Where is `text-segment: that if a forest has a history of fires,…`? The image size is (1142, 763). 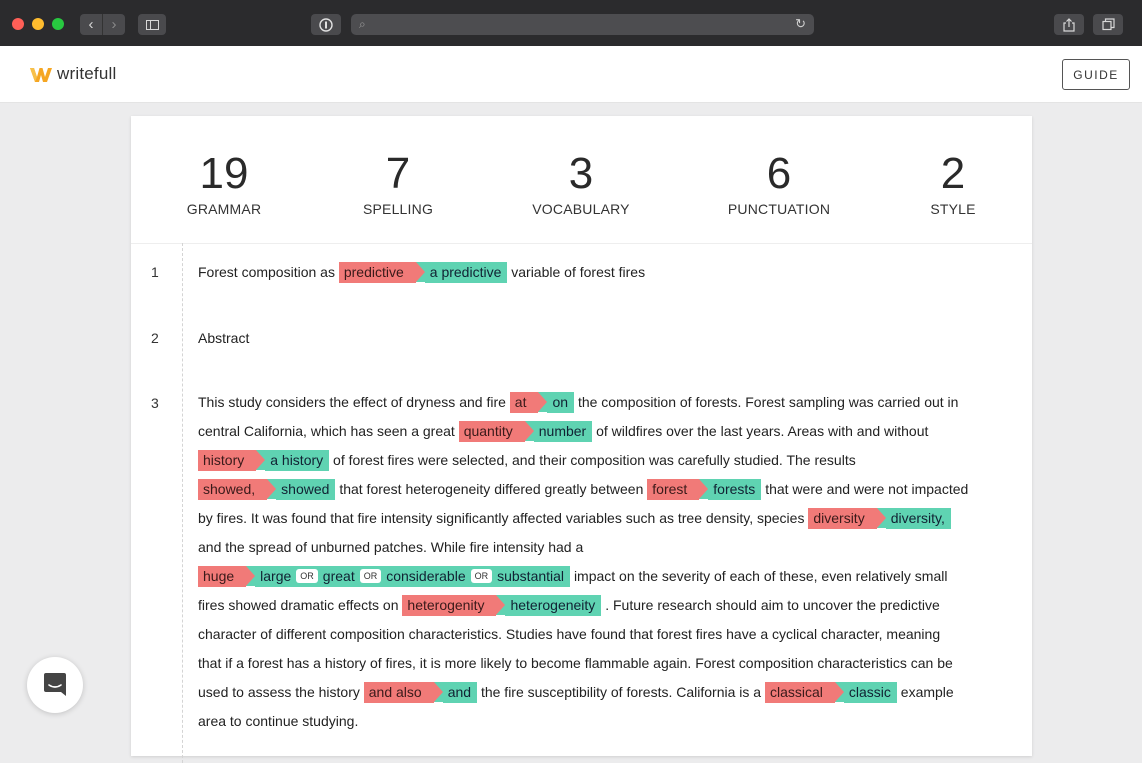 text-segment: that if a forest has a history of fires,… is located at coordinates (575, 663).